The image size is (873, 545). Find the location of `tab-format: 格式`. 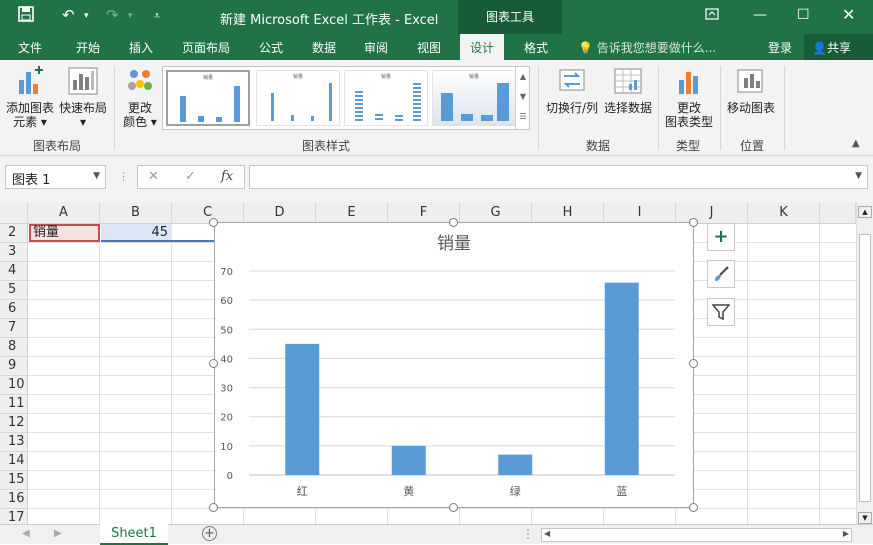

tab-format: 格式 is located at coordinates (536, 47).